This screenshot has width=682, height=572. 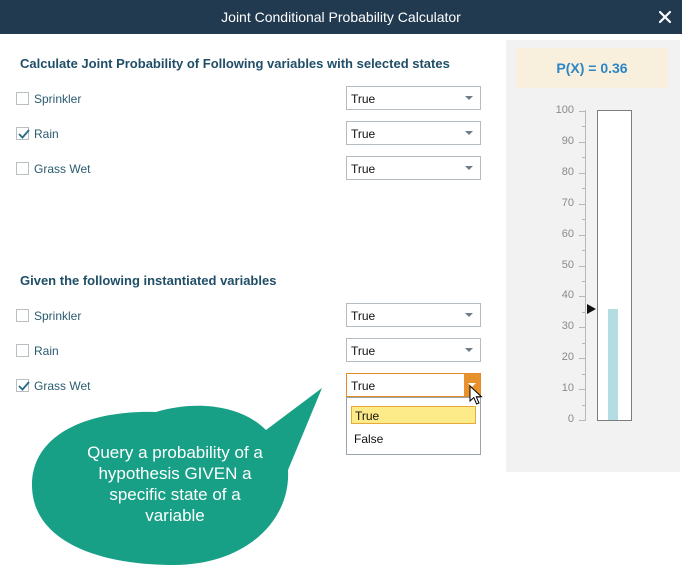 What do you see at coordinates (476, 395) in the screenshot?
I see `mouse-cursor-icon` at bounding box center [476, 395].